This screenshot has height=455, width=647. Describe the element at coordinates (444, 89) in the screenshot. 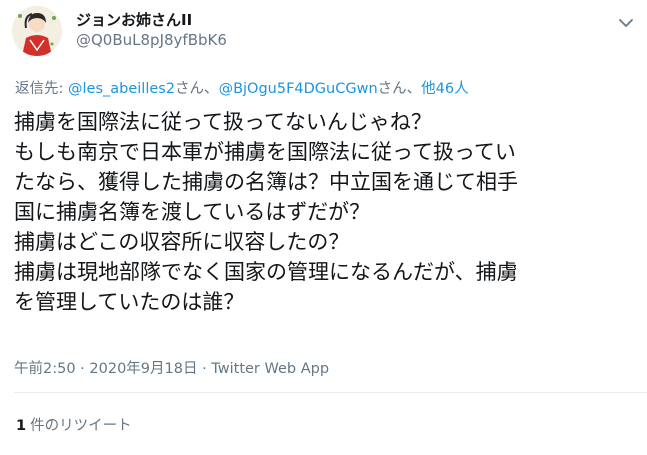

I see `others-link: 他46人` at that location.